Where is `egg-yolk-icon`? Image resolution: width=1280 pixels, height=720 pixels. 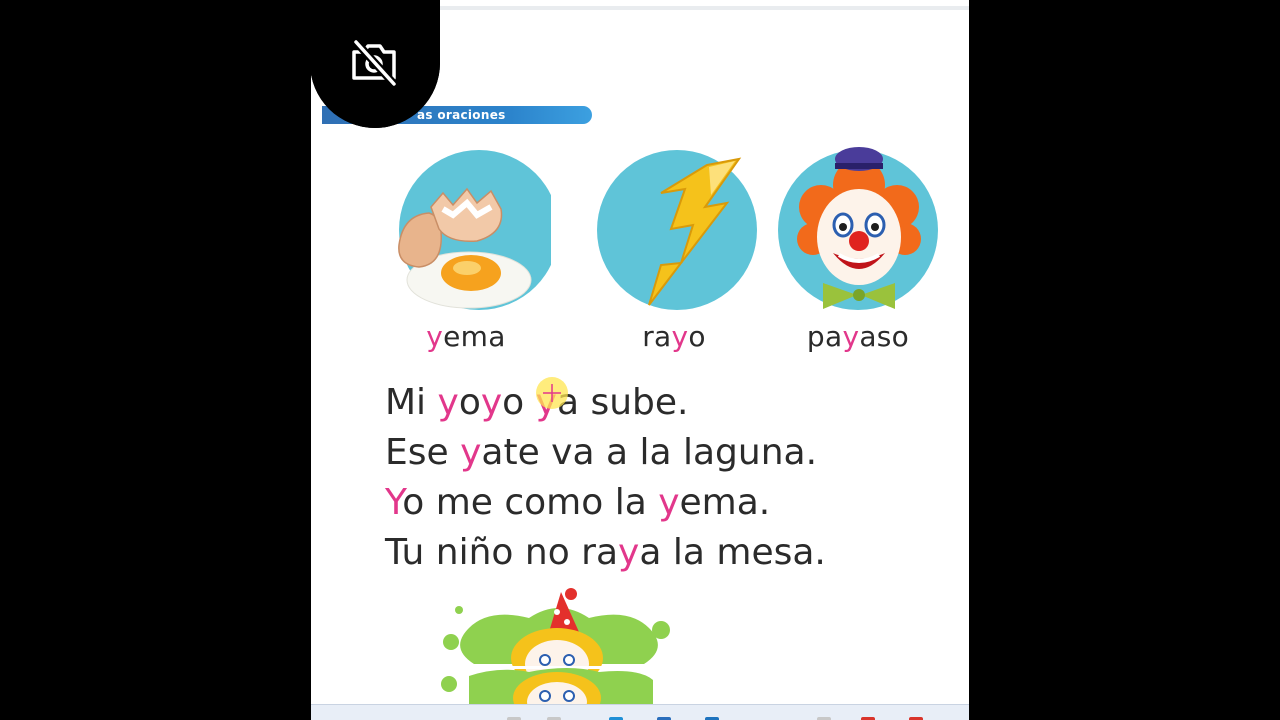
egg-yolk-icon is located at coordinates (474, 230).